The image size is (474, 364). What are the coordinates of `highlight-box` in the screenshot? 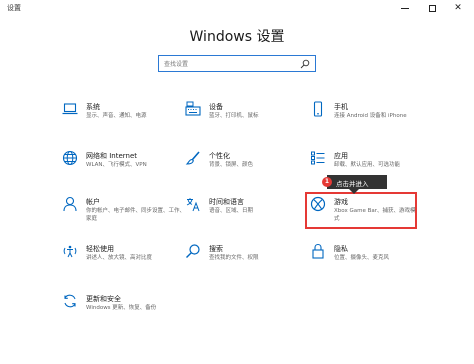 It's located at (361, 210).